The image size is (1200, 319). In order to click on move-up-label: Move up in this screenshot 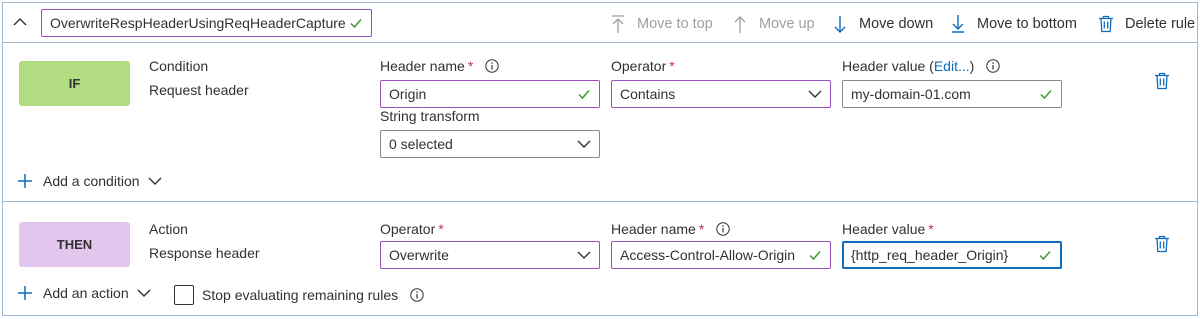, I will do `click(787, 24)`.